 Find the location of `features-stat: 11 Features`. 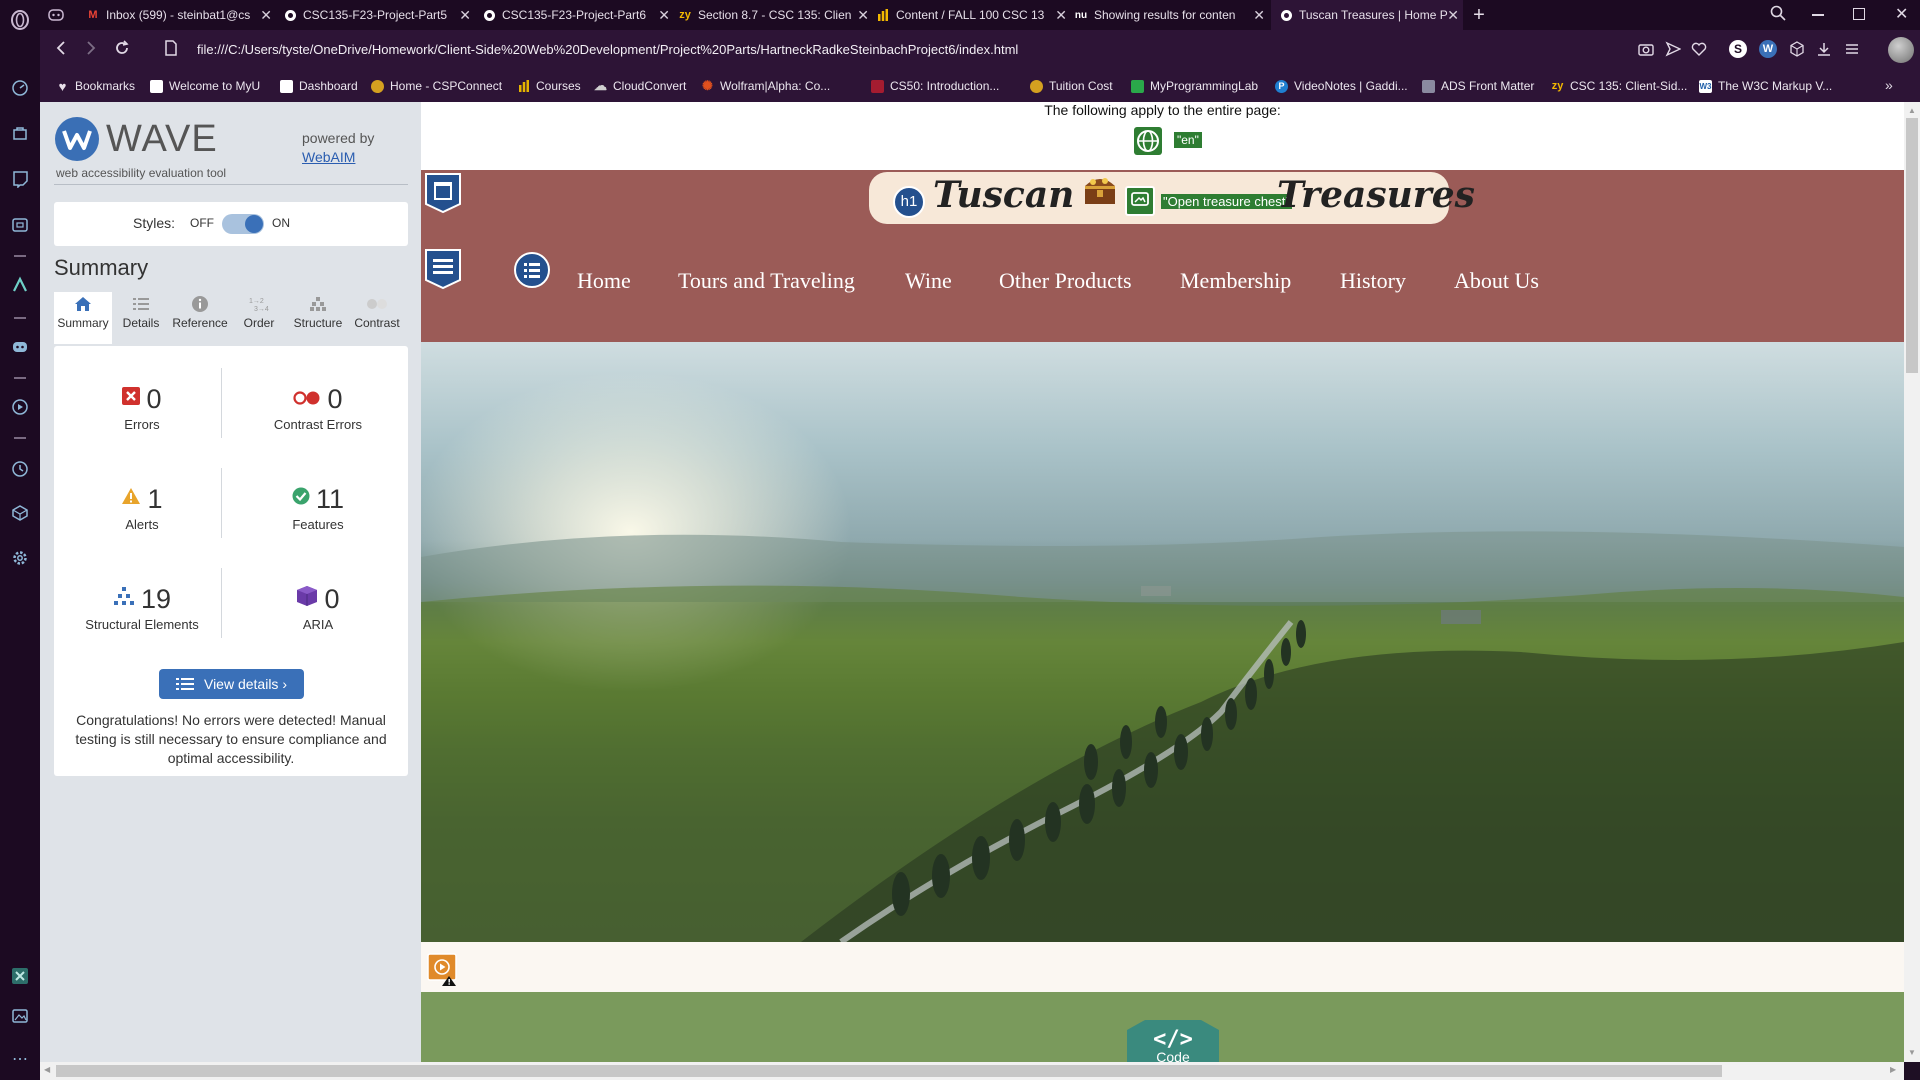

features-stat: 11 Features is located at coordinates (318, 508).